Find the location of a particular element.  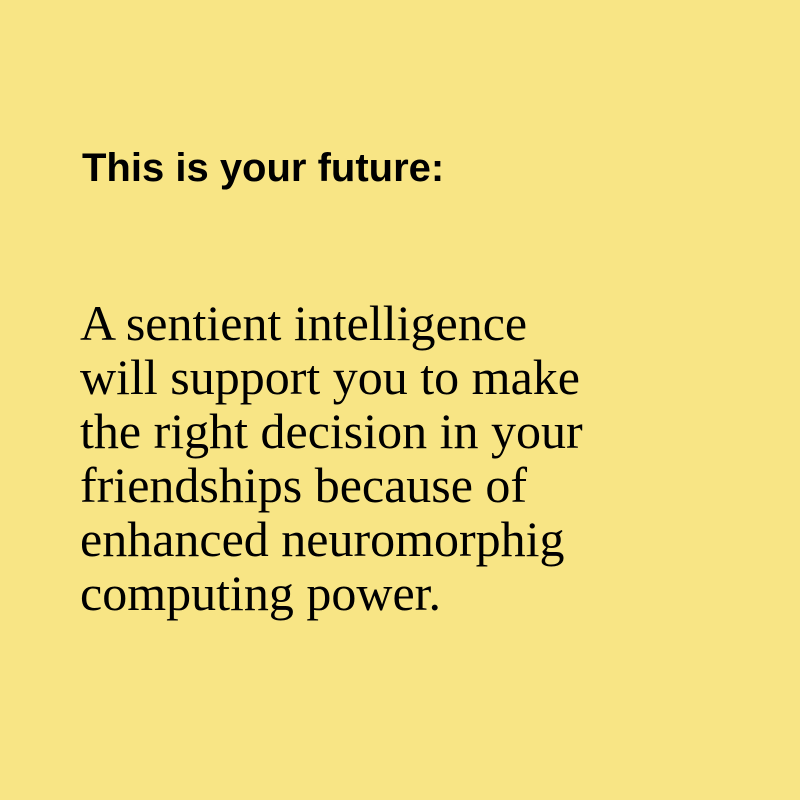

headline: This is your future: is located at coordinates (263, 168).